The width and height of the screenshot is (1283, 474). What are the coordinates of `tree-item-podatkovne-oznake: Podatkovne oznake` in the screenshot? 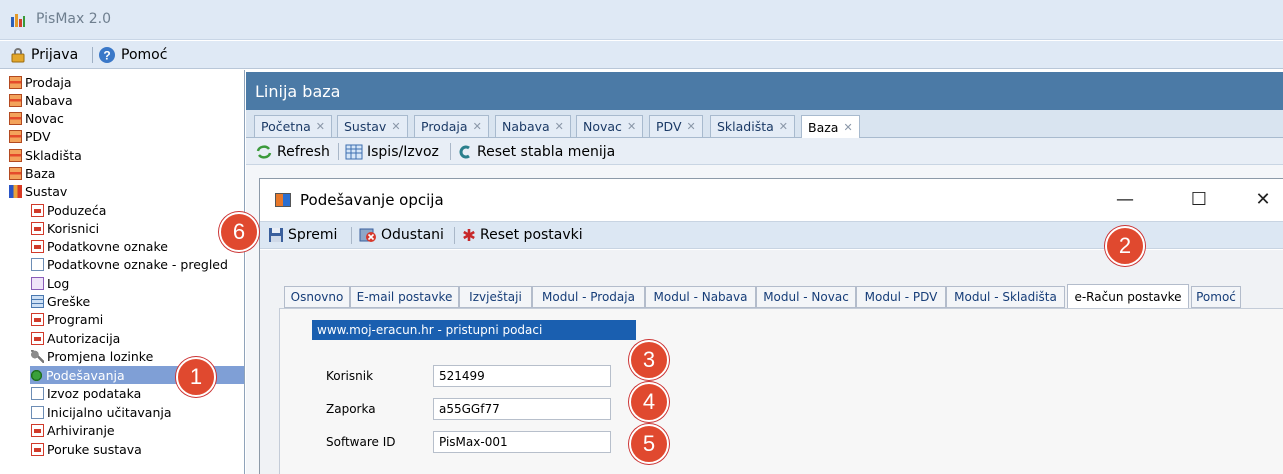 It's located at (99, 246).